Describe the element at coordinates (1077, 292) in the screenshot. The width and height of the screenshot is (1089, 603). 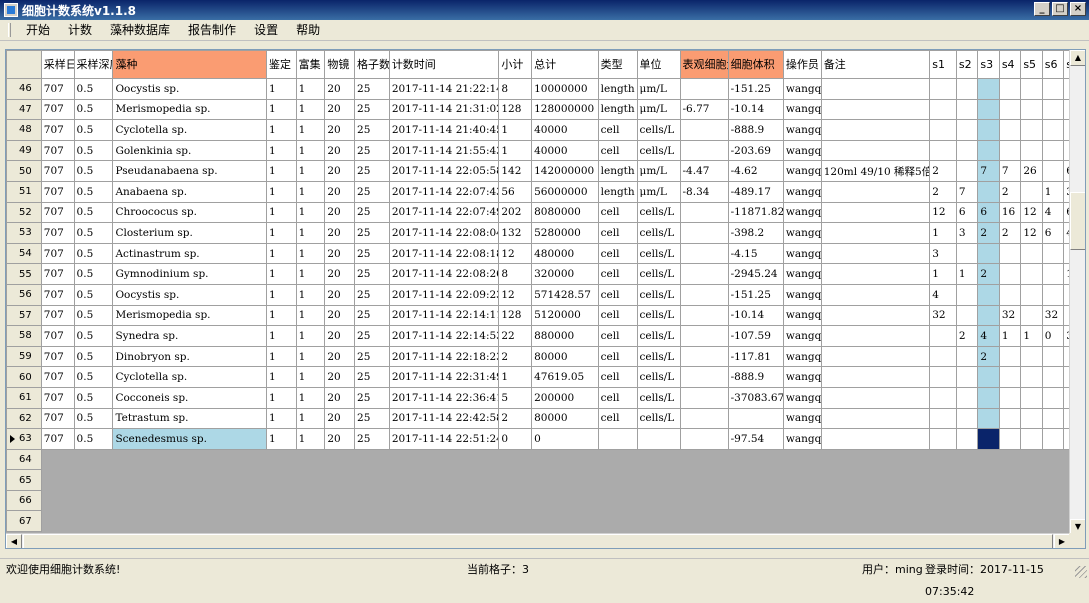
I see `vertical-scrollbar: ▲ ▼` at that location.